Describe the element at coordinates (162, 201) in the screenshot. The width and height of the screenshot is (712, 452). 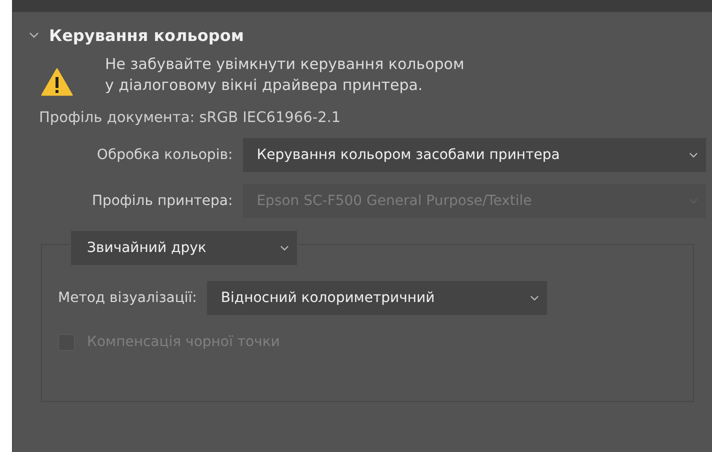
I see `field-label: Профіль принтера:` at that location.